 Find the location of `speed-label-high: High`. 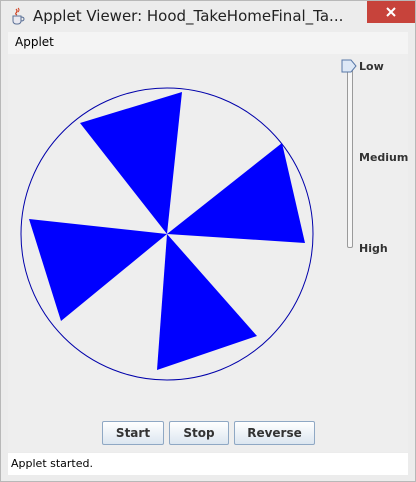

speed-label-high: High is located at coordinates (373, 248).